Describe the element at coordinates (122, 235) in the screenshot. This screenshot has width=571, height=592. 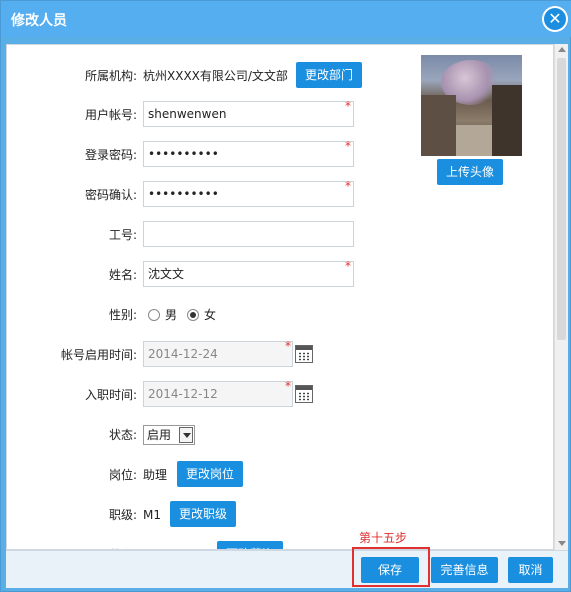
I see `employee-no-label: 工号:` at that location.